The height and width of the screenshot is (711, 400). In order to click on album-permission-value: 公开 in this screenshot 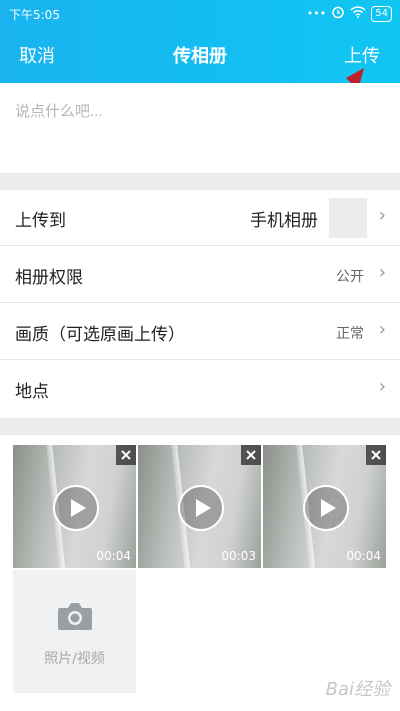, I will do `click(350, 277)`.